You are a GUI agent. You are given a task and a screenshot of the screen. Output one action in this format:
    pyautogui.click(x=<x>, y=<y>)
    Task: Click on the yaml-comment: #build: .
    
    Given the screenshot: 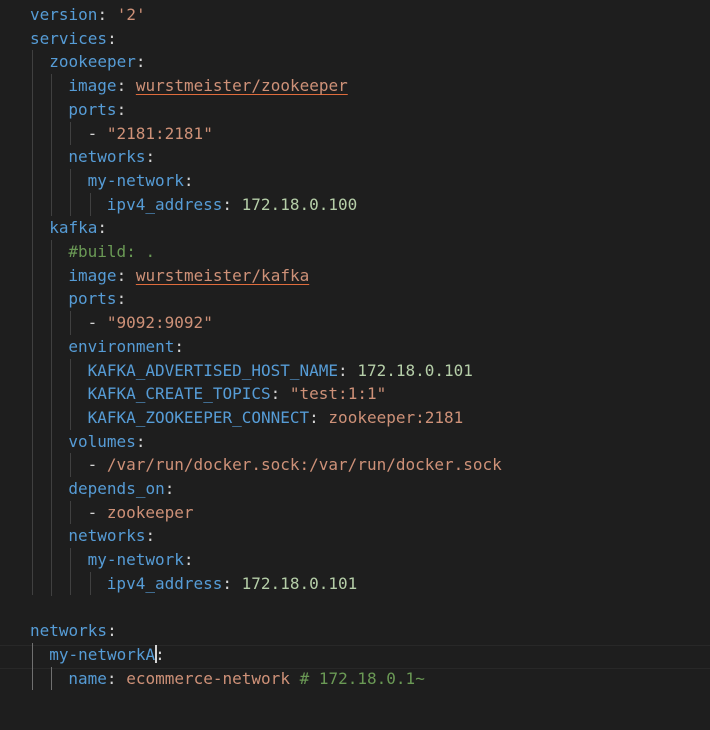 What is the action you would take?
    pyautogui.click(x=112, y=251)
    